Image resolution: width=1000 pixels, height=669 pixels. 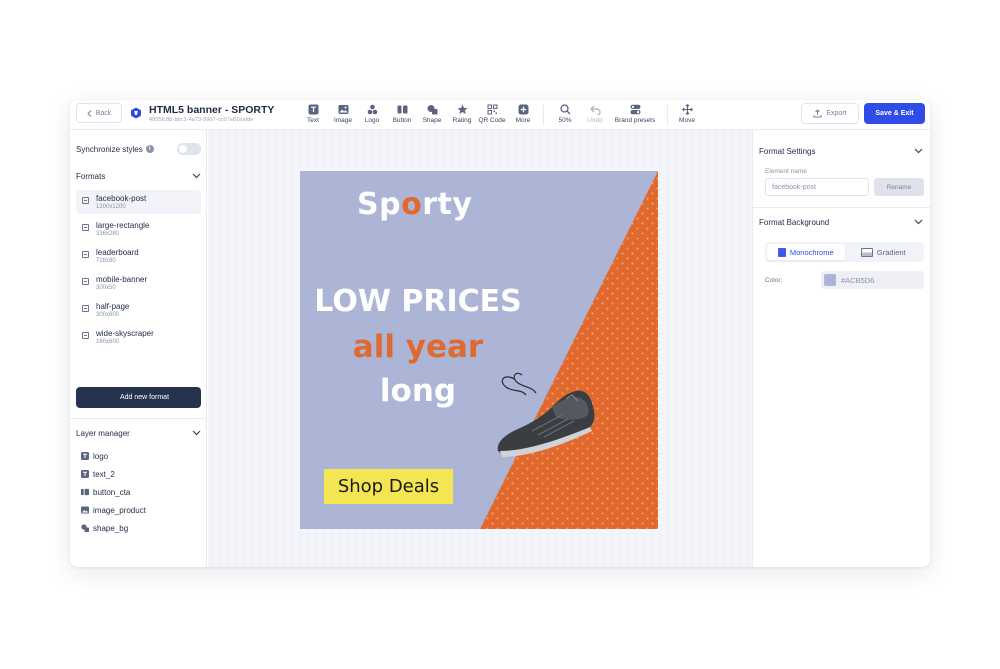 What do you see at coordinates (687, 120) in the screenshot?
I see `tool-move-label: Move` at bounding box center [687, 120].